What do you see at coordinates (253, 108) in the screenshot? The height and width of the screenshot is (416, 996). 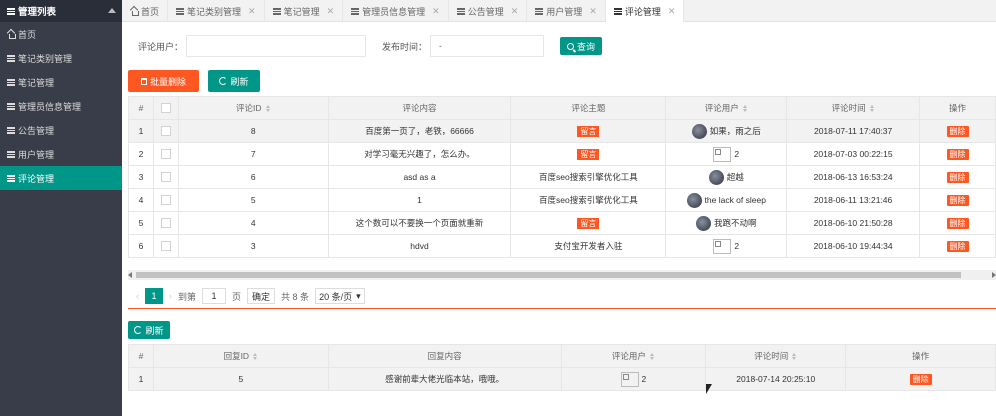 I see `col-comment-id: 评论ID` at bounding box center [253, 108].